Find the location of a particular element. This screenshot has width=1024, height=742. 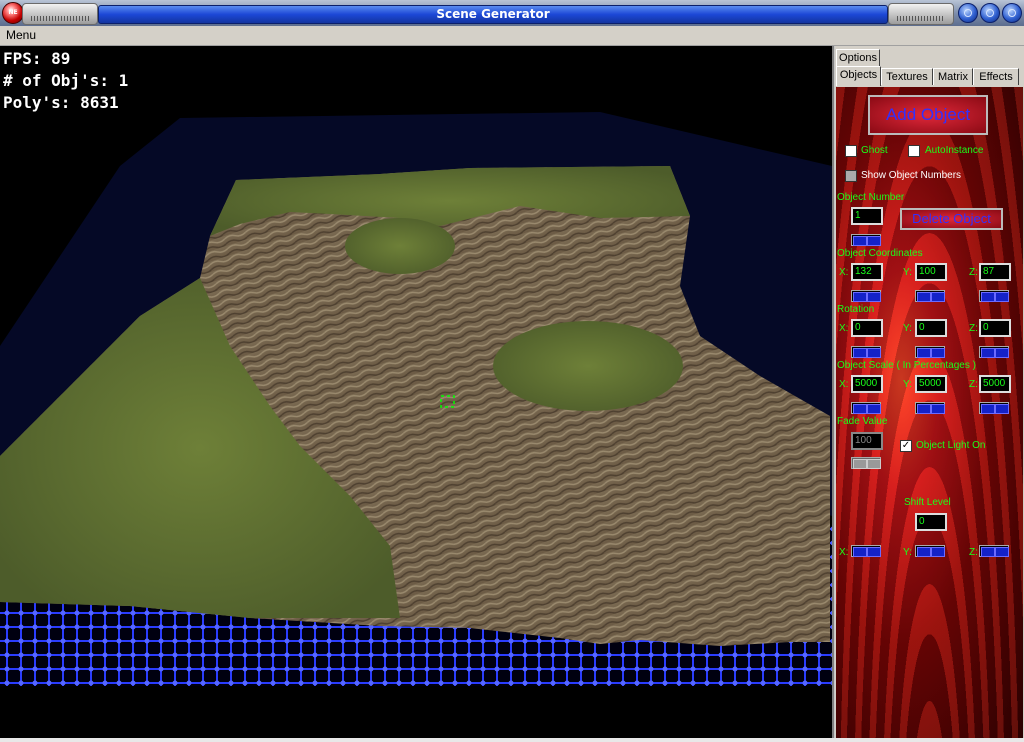

title-bar: NE Scene Generator is located at coordinates (512, 13).